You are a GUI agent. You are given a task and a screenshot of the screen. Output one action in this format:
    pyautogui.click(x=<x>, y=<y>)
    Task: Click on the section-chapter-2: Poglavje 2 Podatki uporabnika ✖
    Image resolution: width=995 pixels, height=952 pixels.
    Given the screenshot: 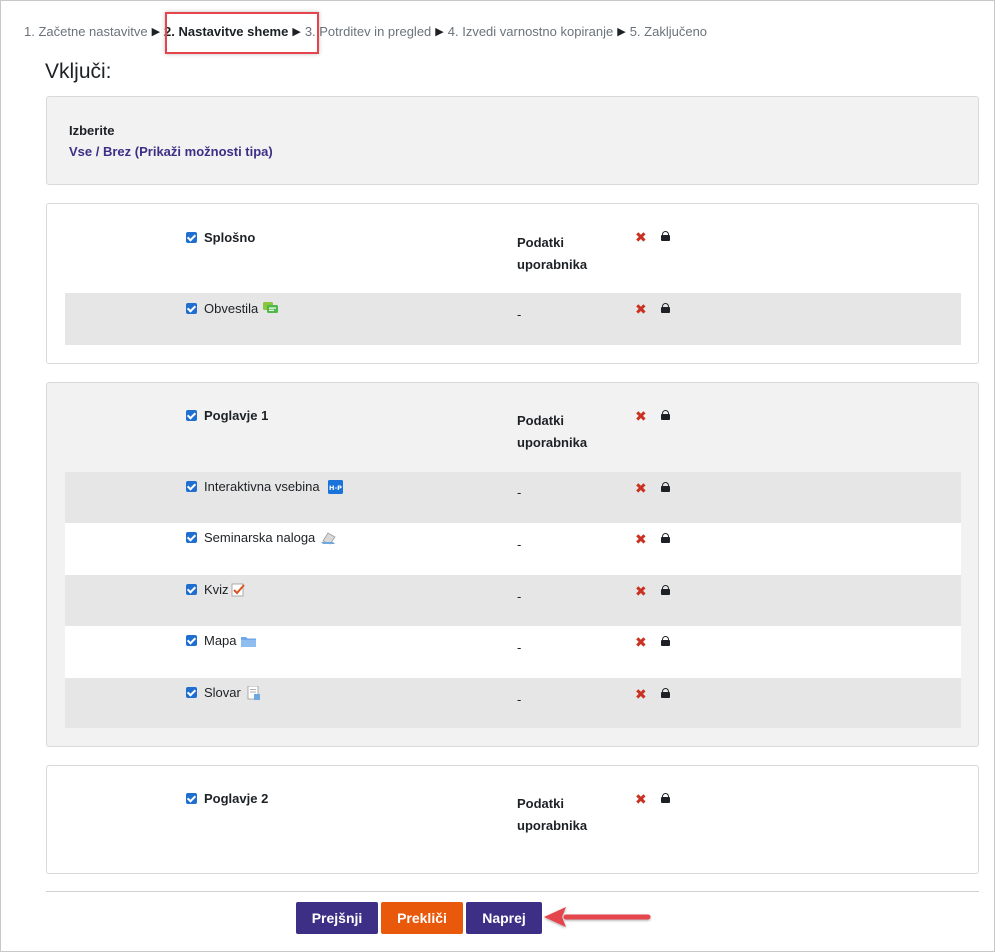 What is the action you would take?
    pyautogui.click(x=512, y=819)
    